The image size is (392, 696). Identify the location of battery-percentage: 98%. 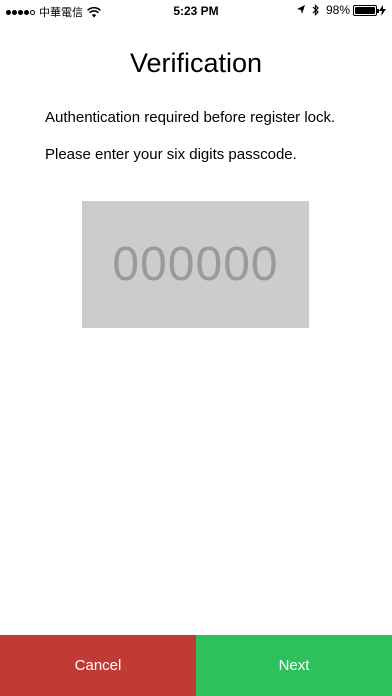
(337, 10).